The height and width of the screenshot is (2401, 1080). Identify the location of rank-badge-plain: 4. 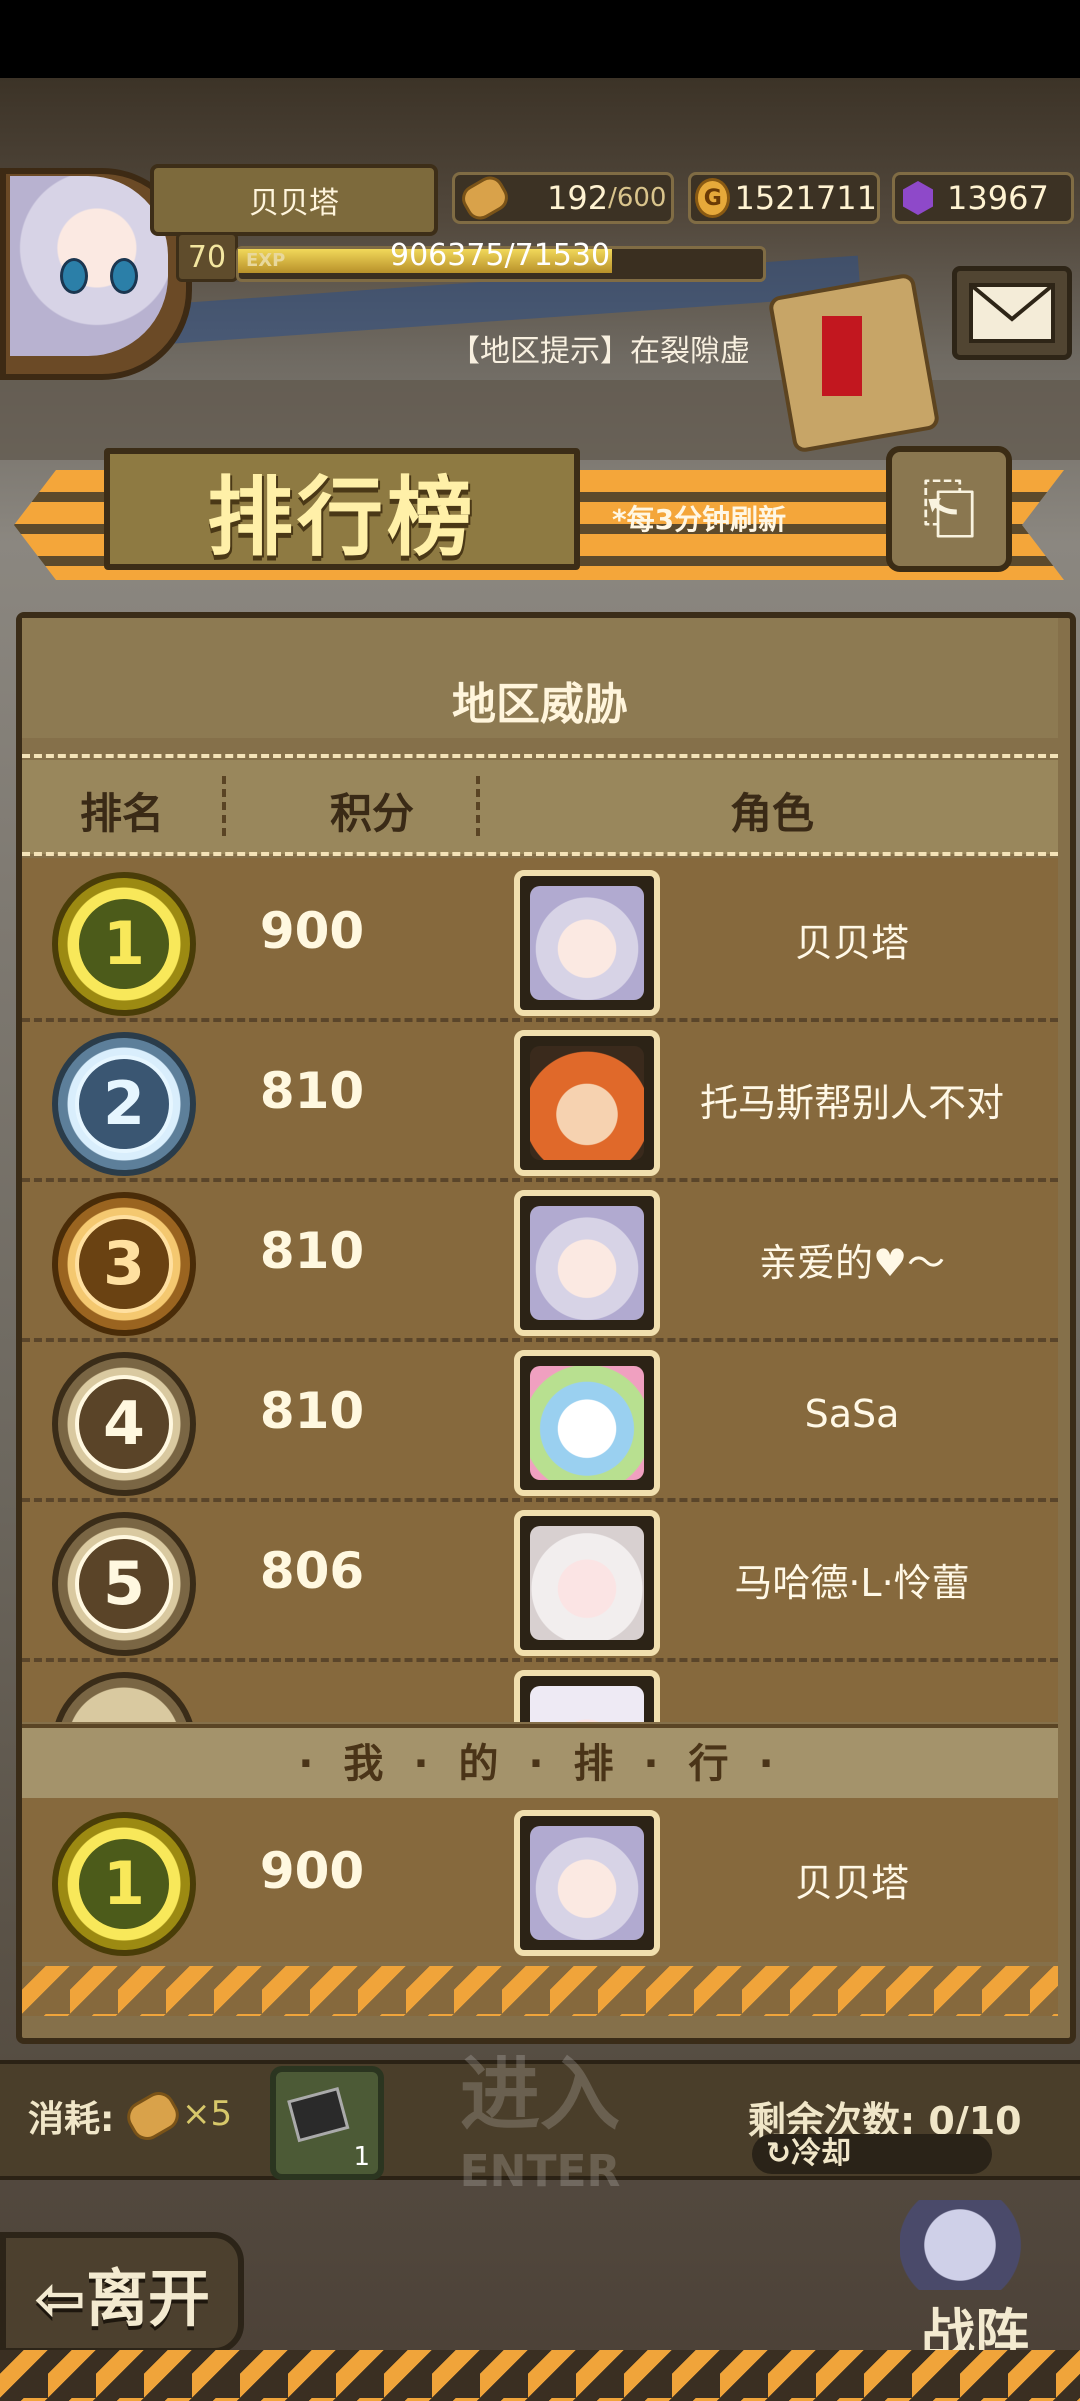
(124, 1424).